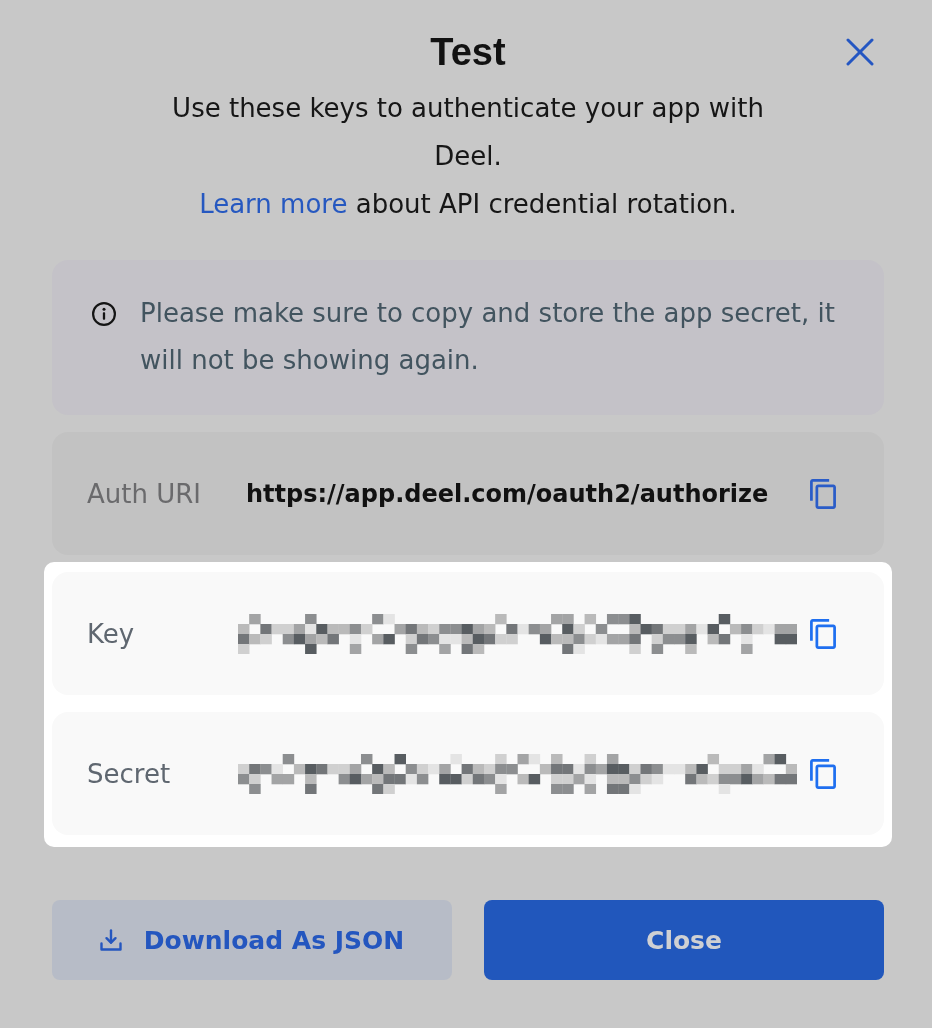 The height and width of the screenshot is (1028, 932). What do you see at coordinates (468, 52) in the screenshot?
I see `dialog-title: Test` at bounding box center [468, 52].